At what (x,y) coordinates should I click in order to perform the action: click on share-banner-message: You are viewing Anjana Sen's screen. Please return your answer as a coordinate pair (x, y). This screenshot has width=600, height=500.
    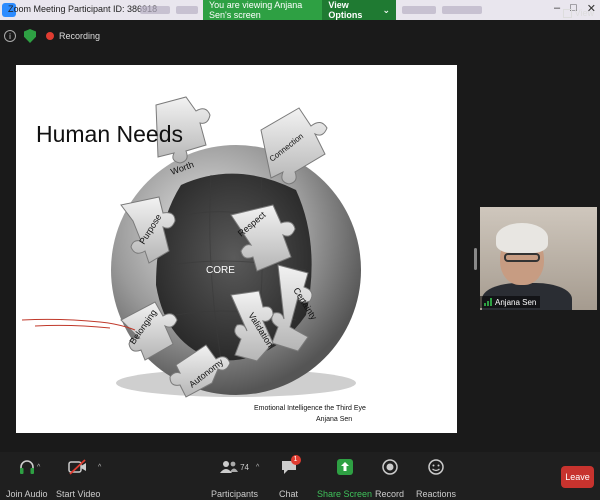
    Looking at the image, I should click on (256, 10).